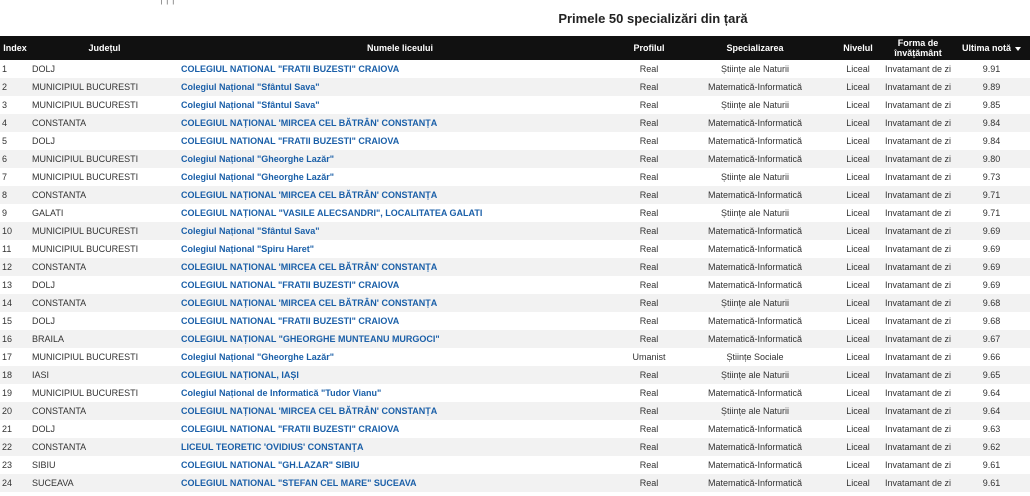  I want to click on school-link: Colegiul Național "Spiru Haret", so click(247, 249).